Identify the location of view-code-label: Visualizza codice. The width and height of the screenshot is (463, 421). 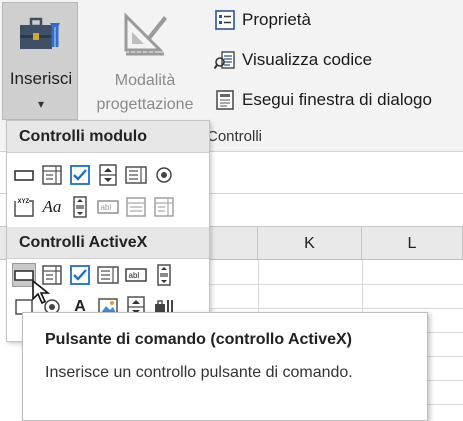
(307, 59).